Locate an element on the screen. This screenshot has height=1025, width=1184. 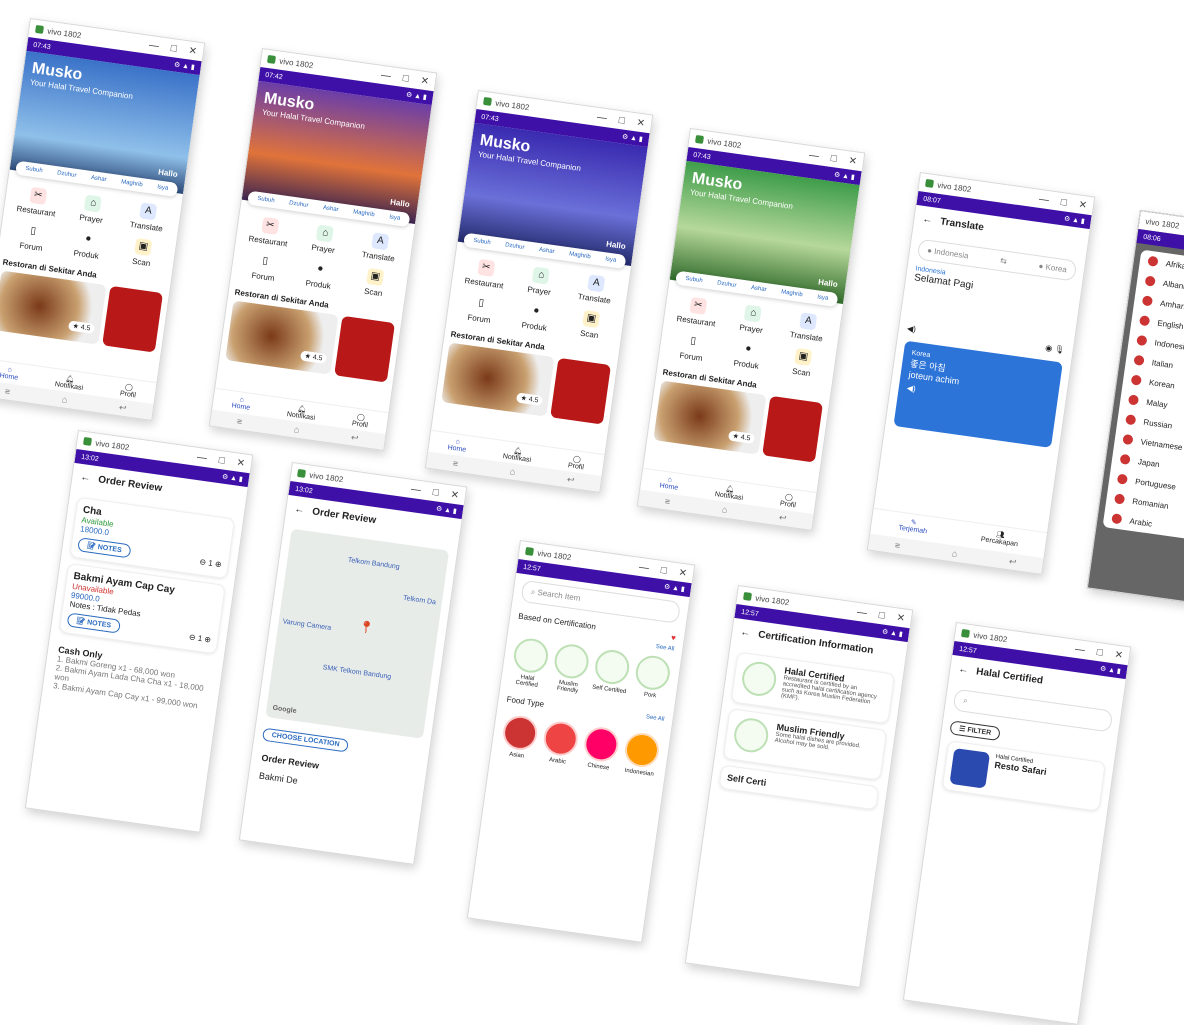
food-chip: Indonesian is located at coordinates (641, 754).